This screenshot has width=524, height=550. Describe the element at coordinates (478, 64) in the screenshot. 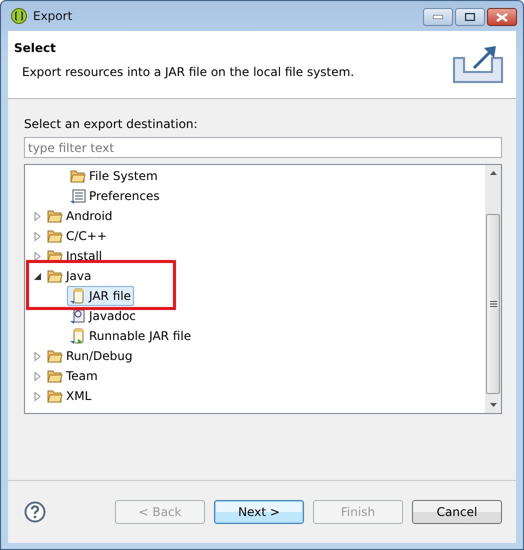

I see `export-icon` at that location.